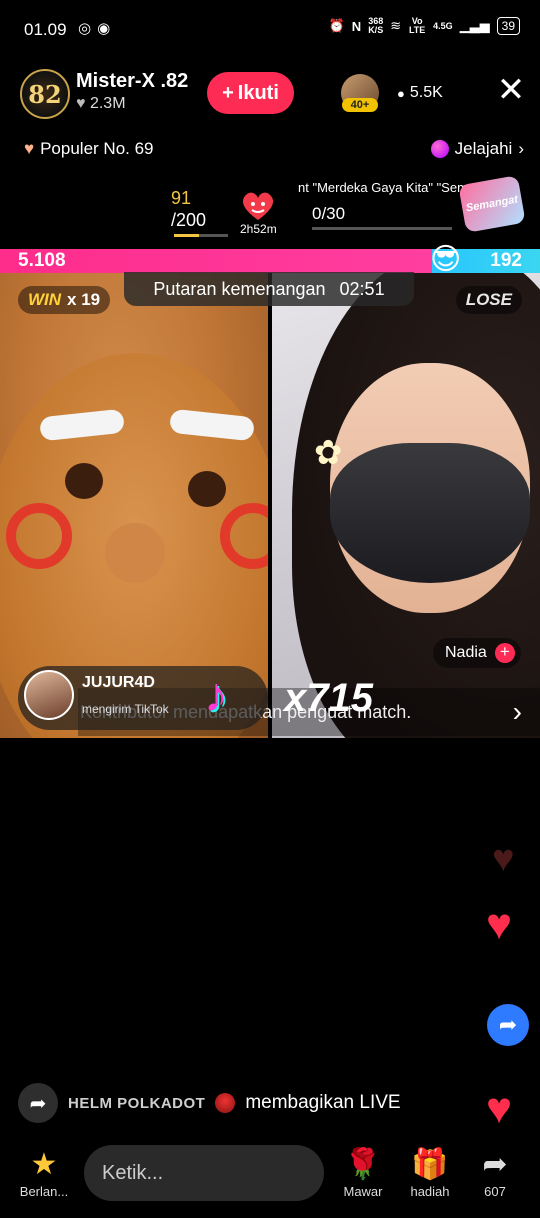  Describe the element at coordinates (258, 92) in the screenshot. I see `follow-label: Ikuti` at that location.